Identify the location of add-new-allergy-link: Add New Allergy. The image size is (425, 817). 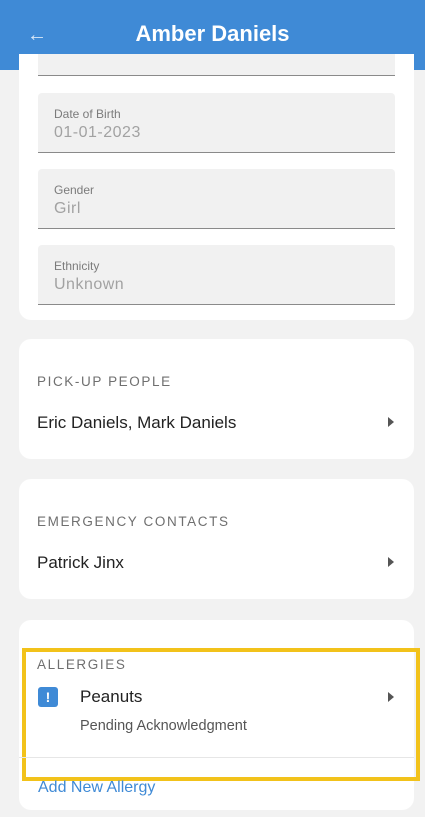
(96, 788).